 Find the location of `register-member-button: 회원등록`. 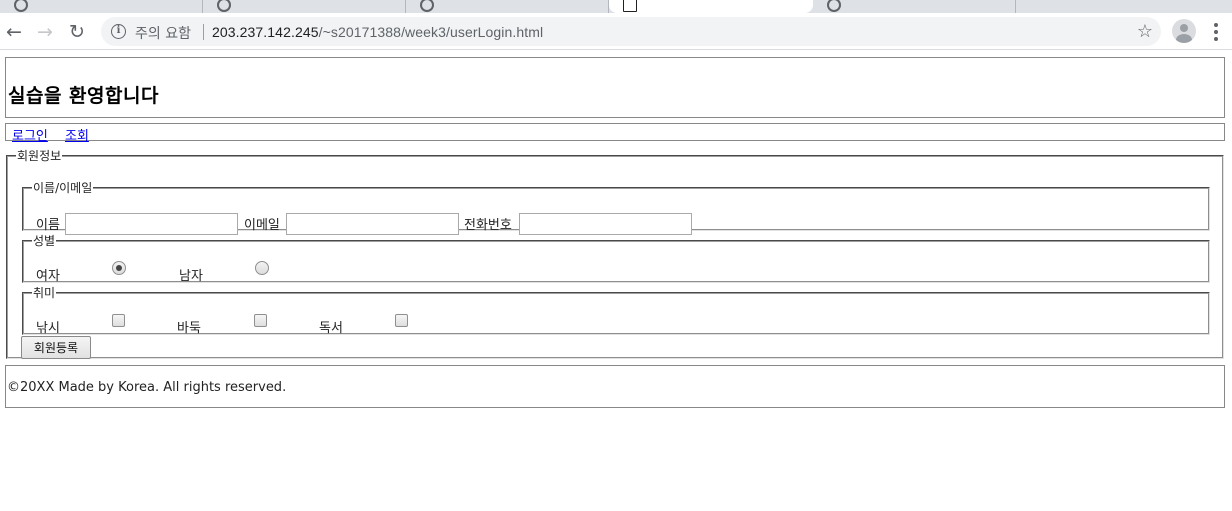

register-member-button: 회원등록 is located at coordinates (56, 347).